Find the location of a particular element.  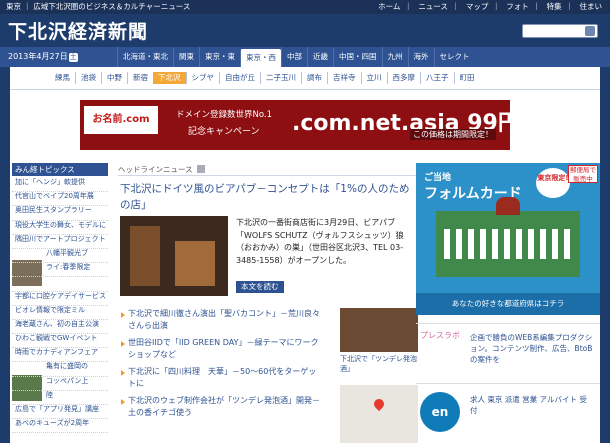

topic-item: 陸 is located at coordinates (60, 398).